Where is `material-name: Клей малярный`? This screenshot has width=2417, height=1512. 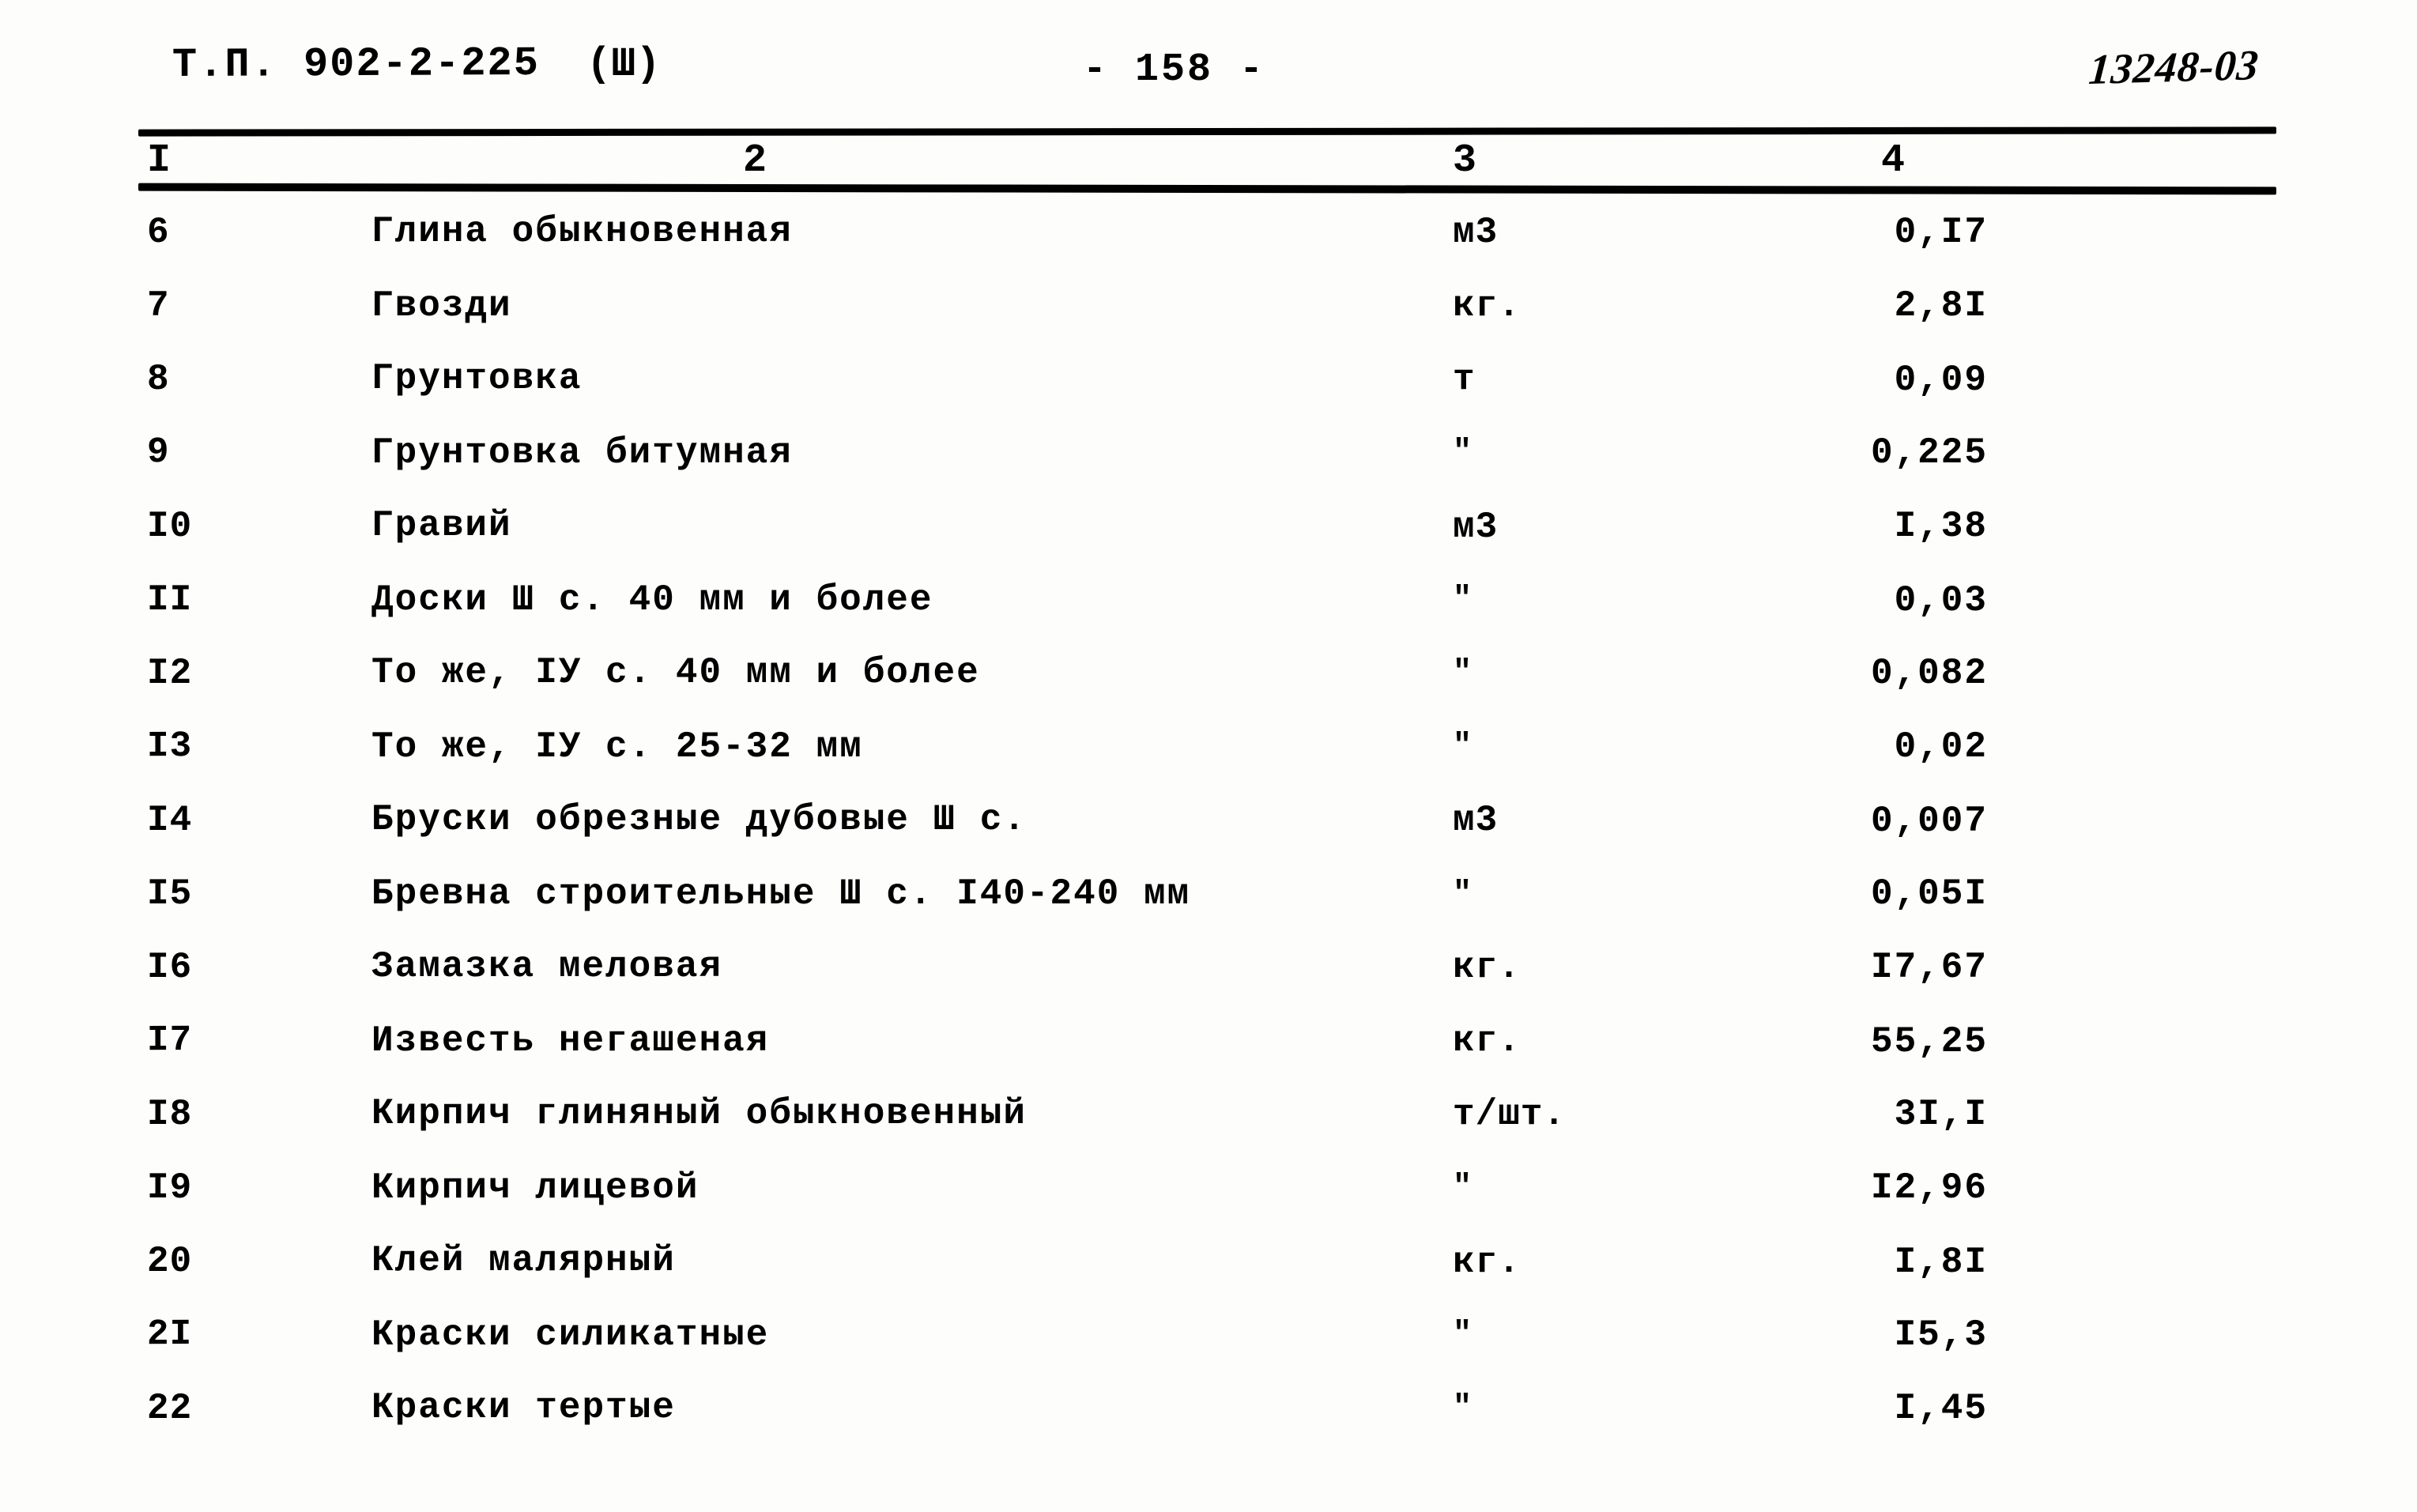 material-name: Клей малярный is located at coordinates (523, 1260).